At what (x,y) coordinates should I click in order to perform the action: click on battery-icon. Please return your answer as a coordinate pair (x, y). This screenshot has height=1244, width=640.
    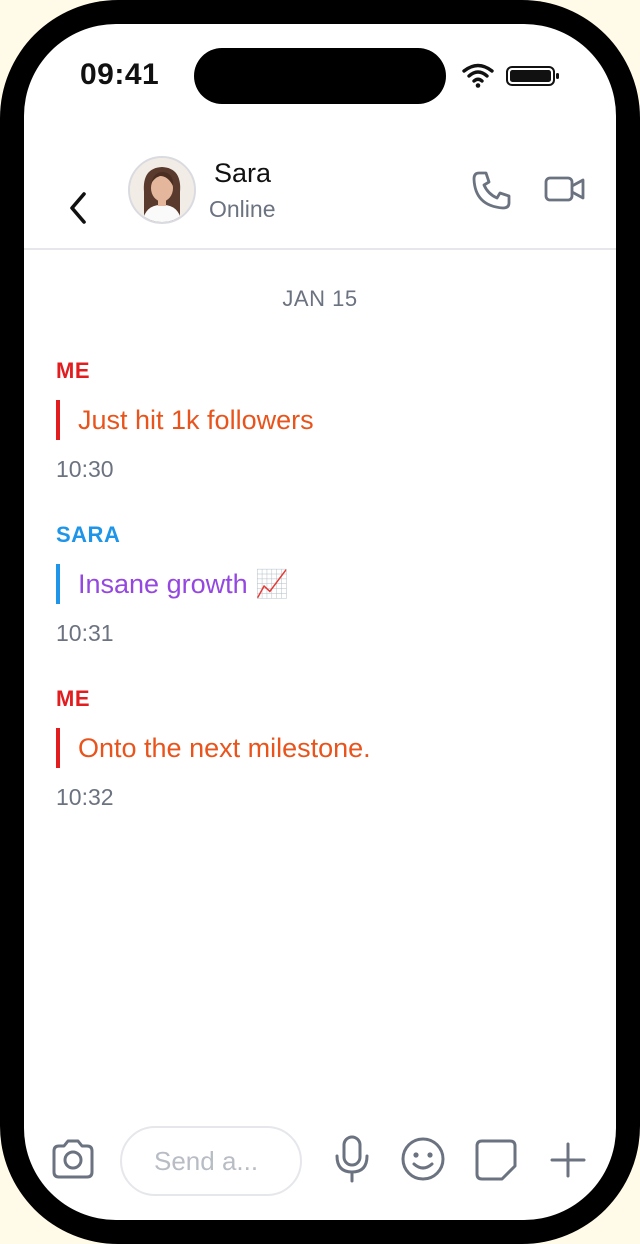
    Looking at the image, I should click on (532, 76).